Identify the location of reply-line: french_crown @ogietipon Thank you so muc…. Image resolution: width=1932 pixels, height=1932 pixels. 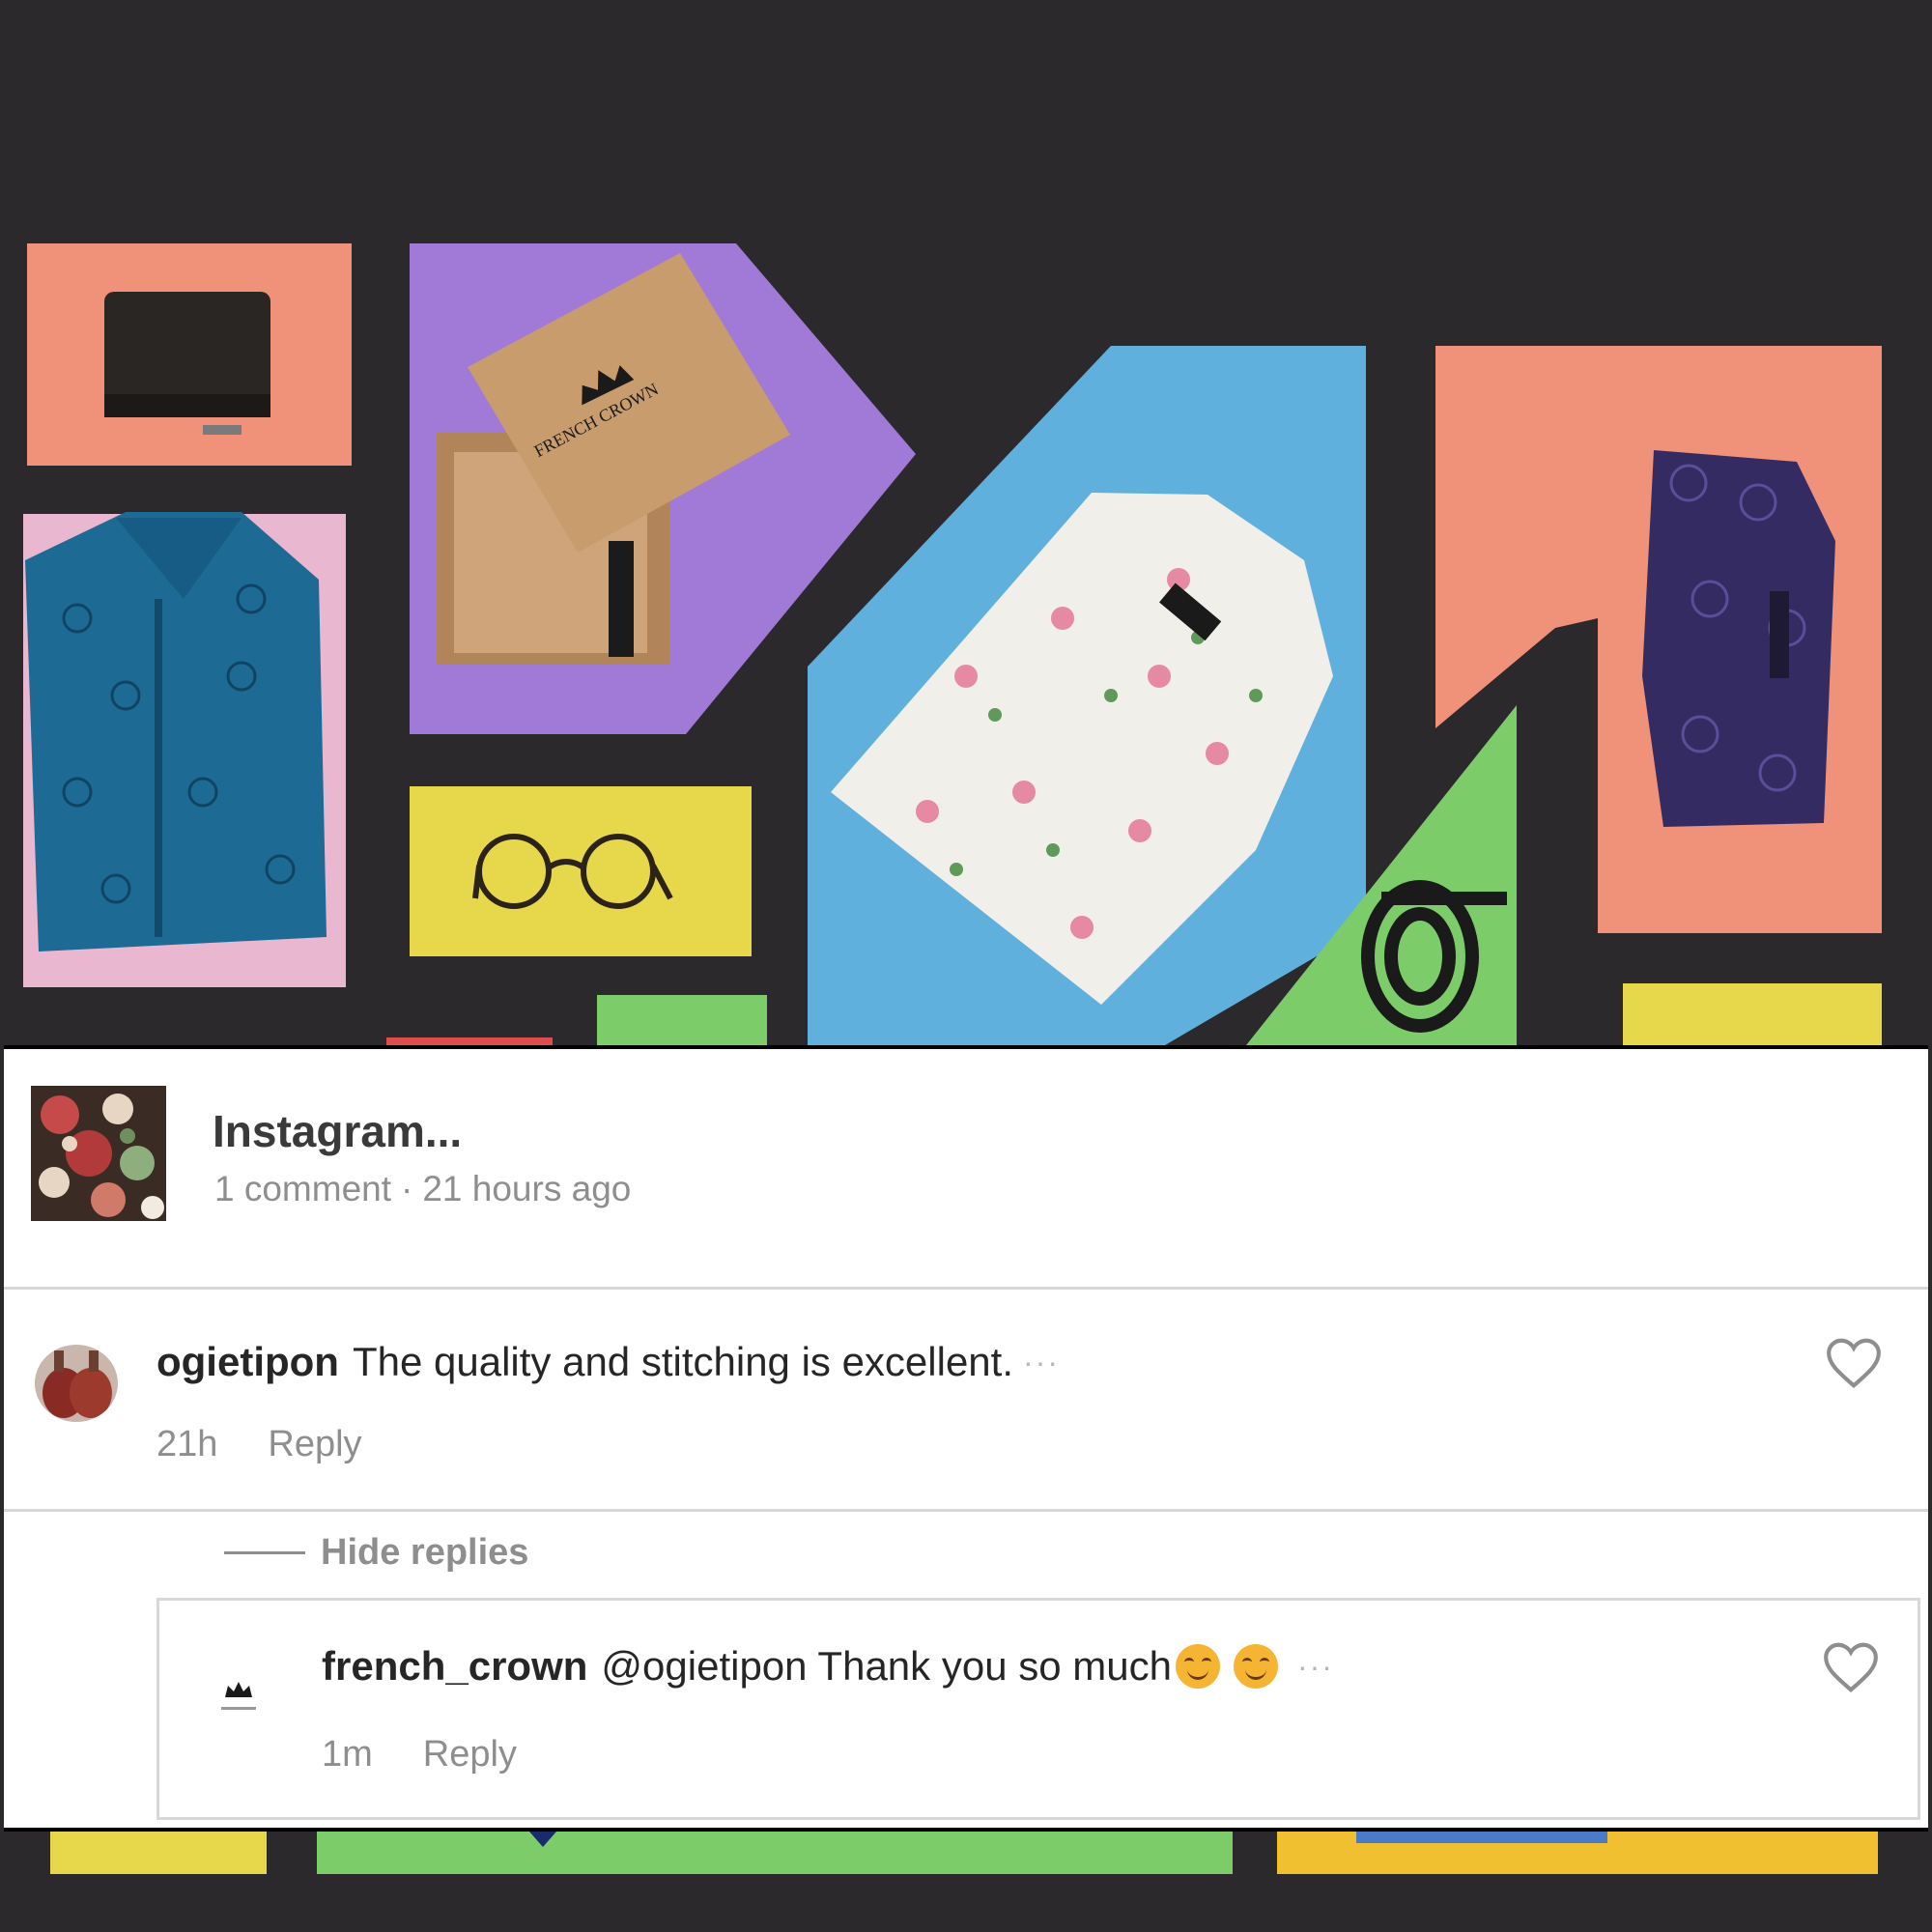
(828, 1666).